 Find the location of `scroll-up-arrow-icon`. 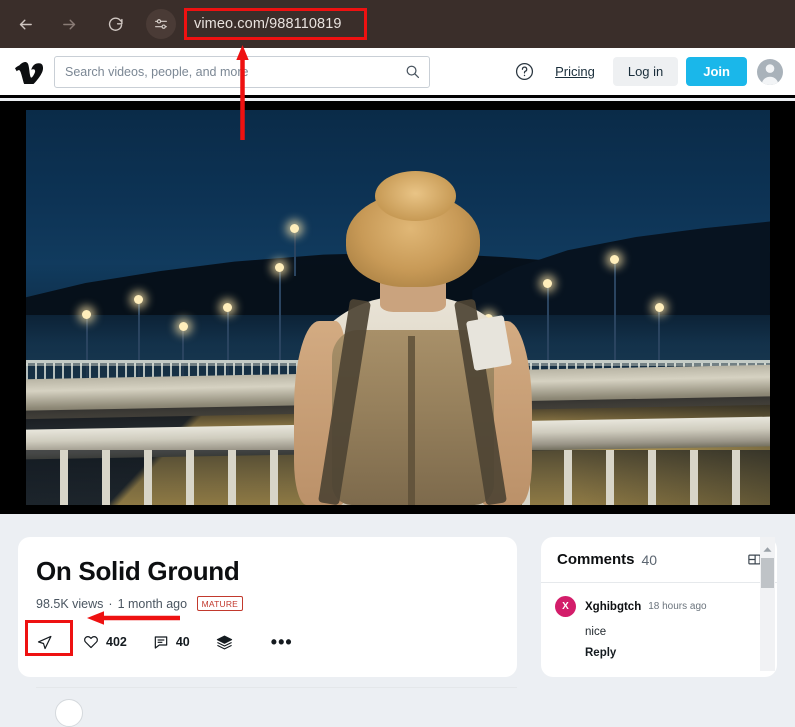

scroll-up-arrow-icon is located at coordinates (767, 549).